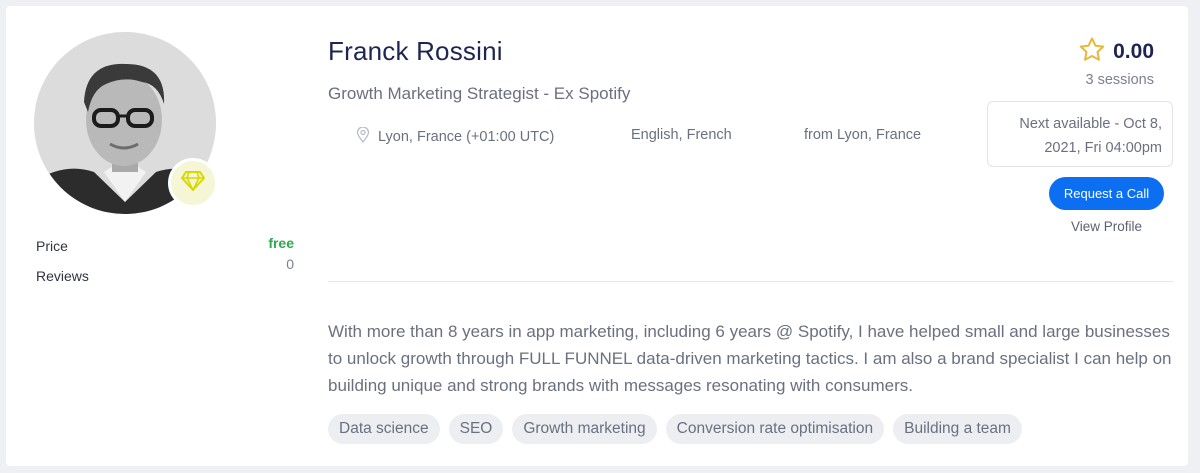 The image size is (1200, 473). What do you see at coordinates (1106, 193) in the screenshot?
I see `request-call-button: Request a Call` at bounding box center [1106, 193].